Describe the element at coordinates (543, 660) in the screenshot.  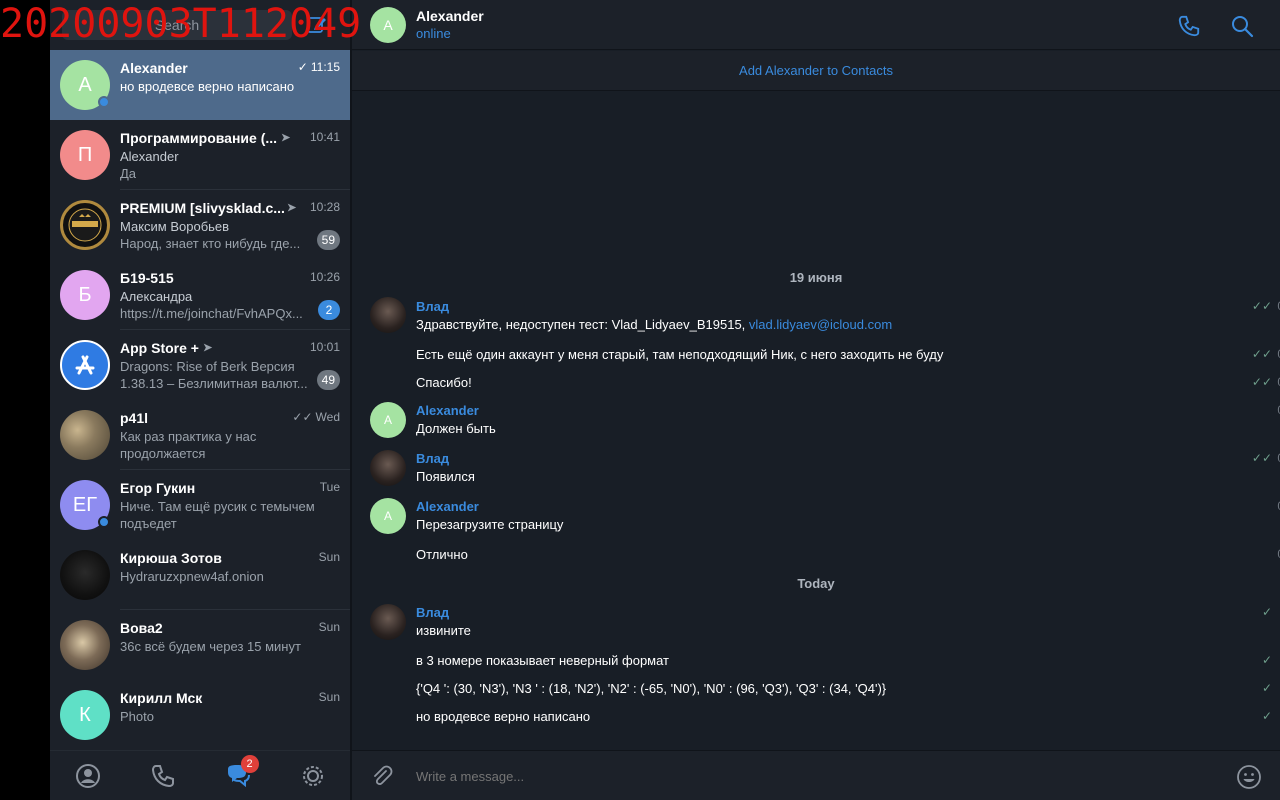
I see `message-text: в 3 номере показывает неверный формат` at that location.